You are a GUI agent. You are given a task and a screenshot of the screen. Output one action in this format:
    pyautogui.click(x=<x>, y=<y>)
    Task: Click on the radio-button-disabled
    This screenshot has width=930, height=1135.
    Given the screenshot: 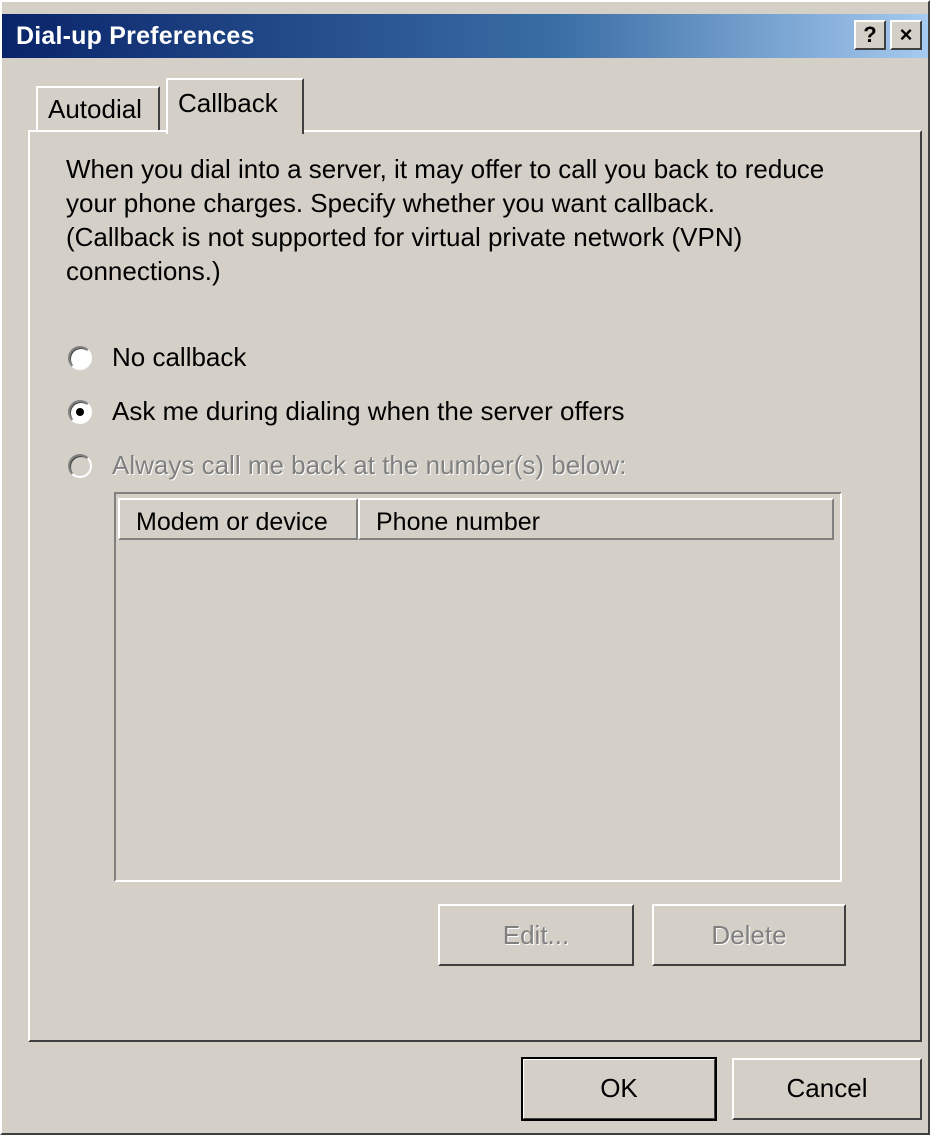 What is the action you would take?
    pyautogui.click(x=80, y=465)
    